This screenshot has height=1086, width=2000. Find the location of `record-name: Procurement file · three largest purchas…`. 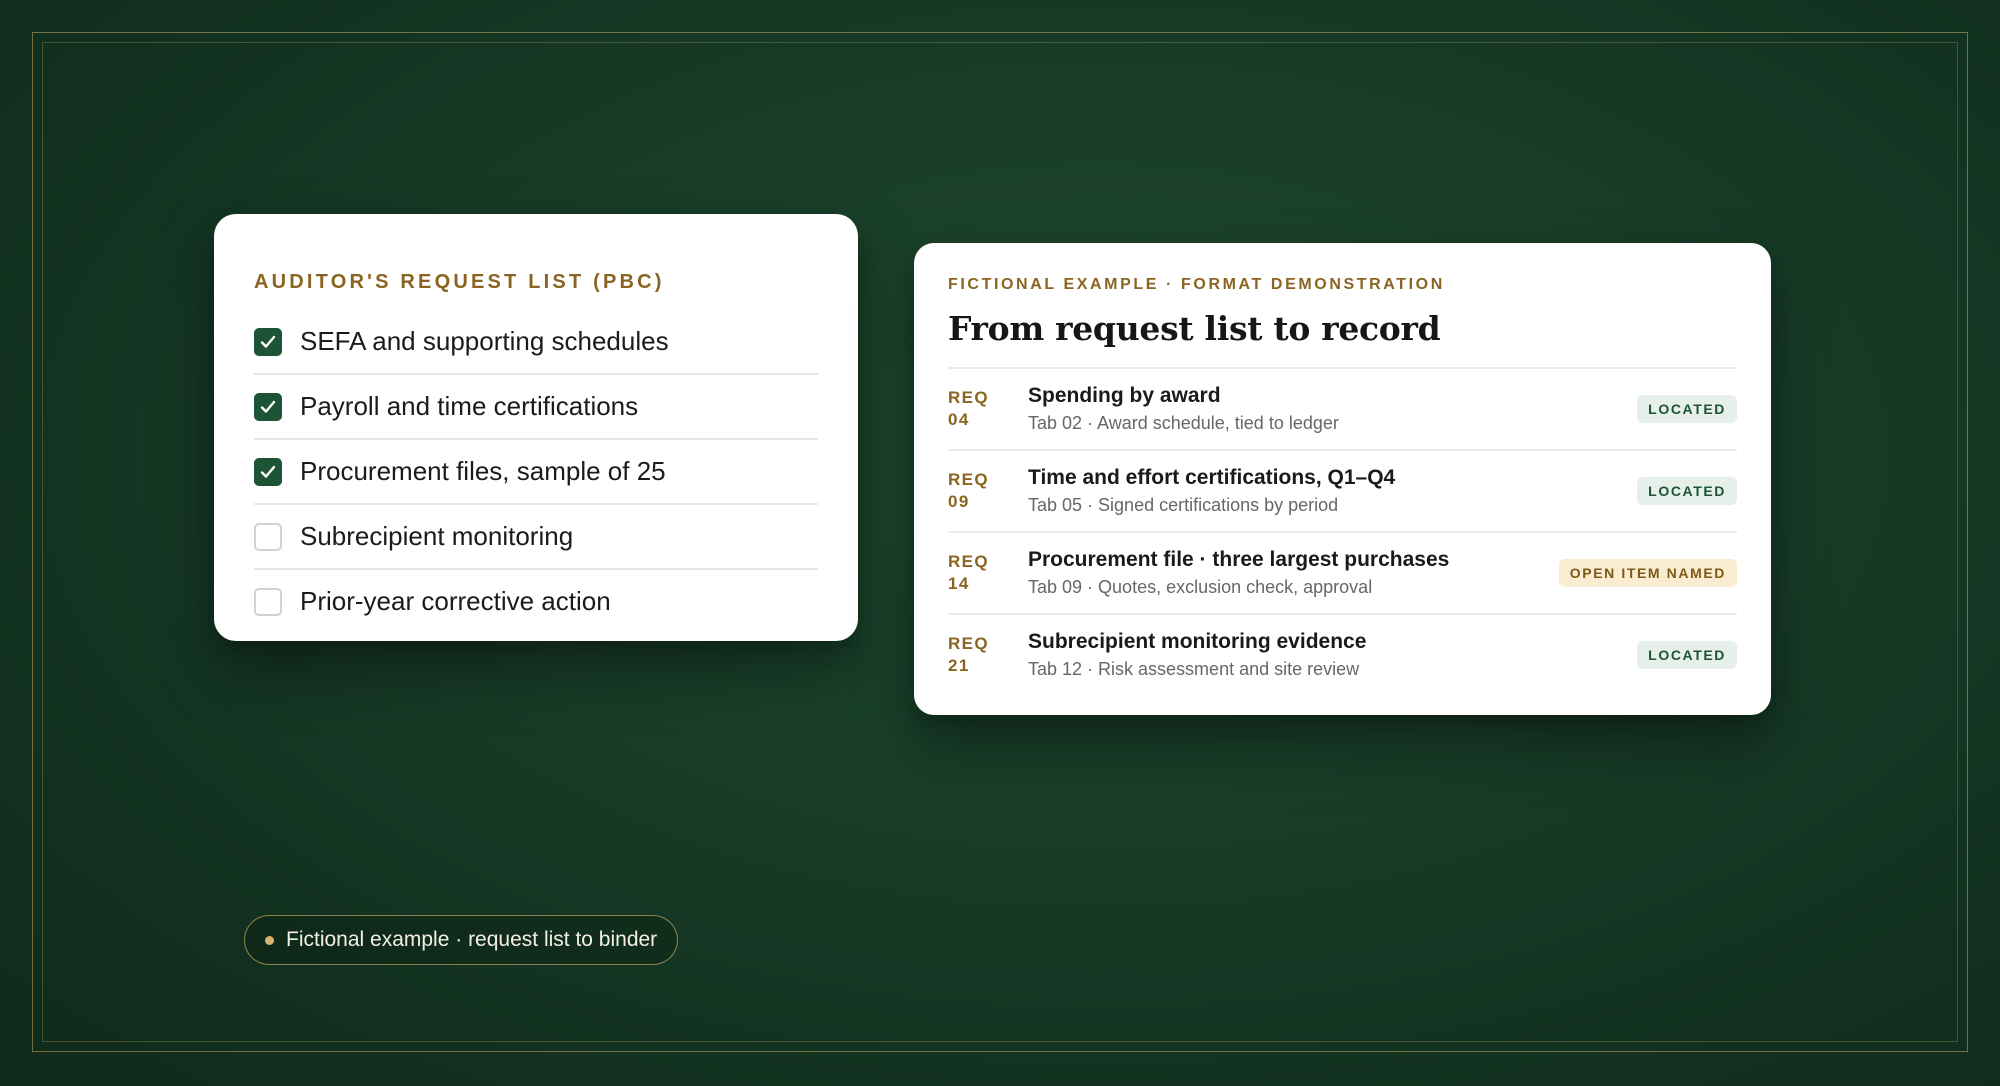

record-name: Procurement file · three largest purchas… is located at coordinates (1239, 560).